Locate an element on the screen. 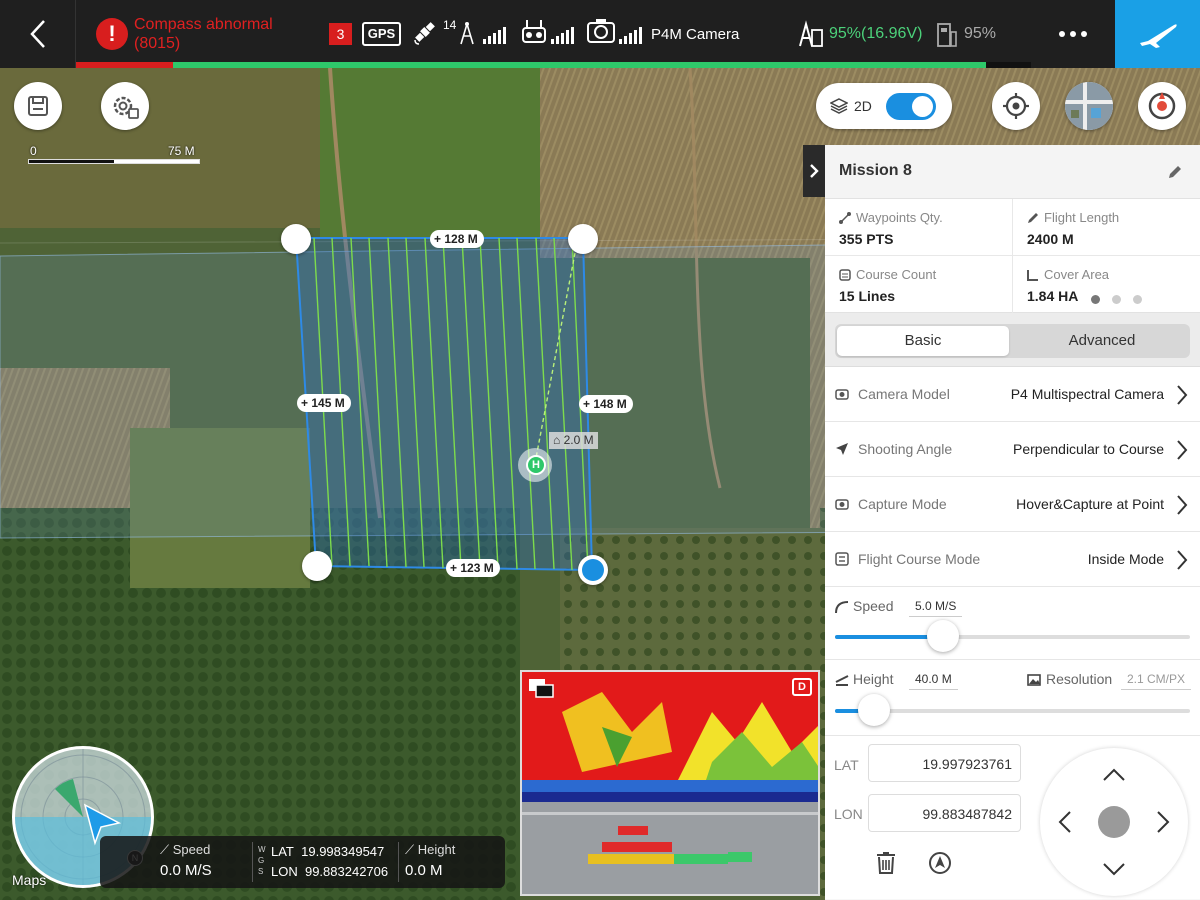  height-slider-handle is located at coordinates (874, 710).